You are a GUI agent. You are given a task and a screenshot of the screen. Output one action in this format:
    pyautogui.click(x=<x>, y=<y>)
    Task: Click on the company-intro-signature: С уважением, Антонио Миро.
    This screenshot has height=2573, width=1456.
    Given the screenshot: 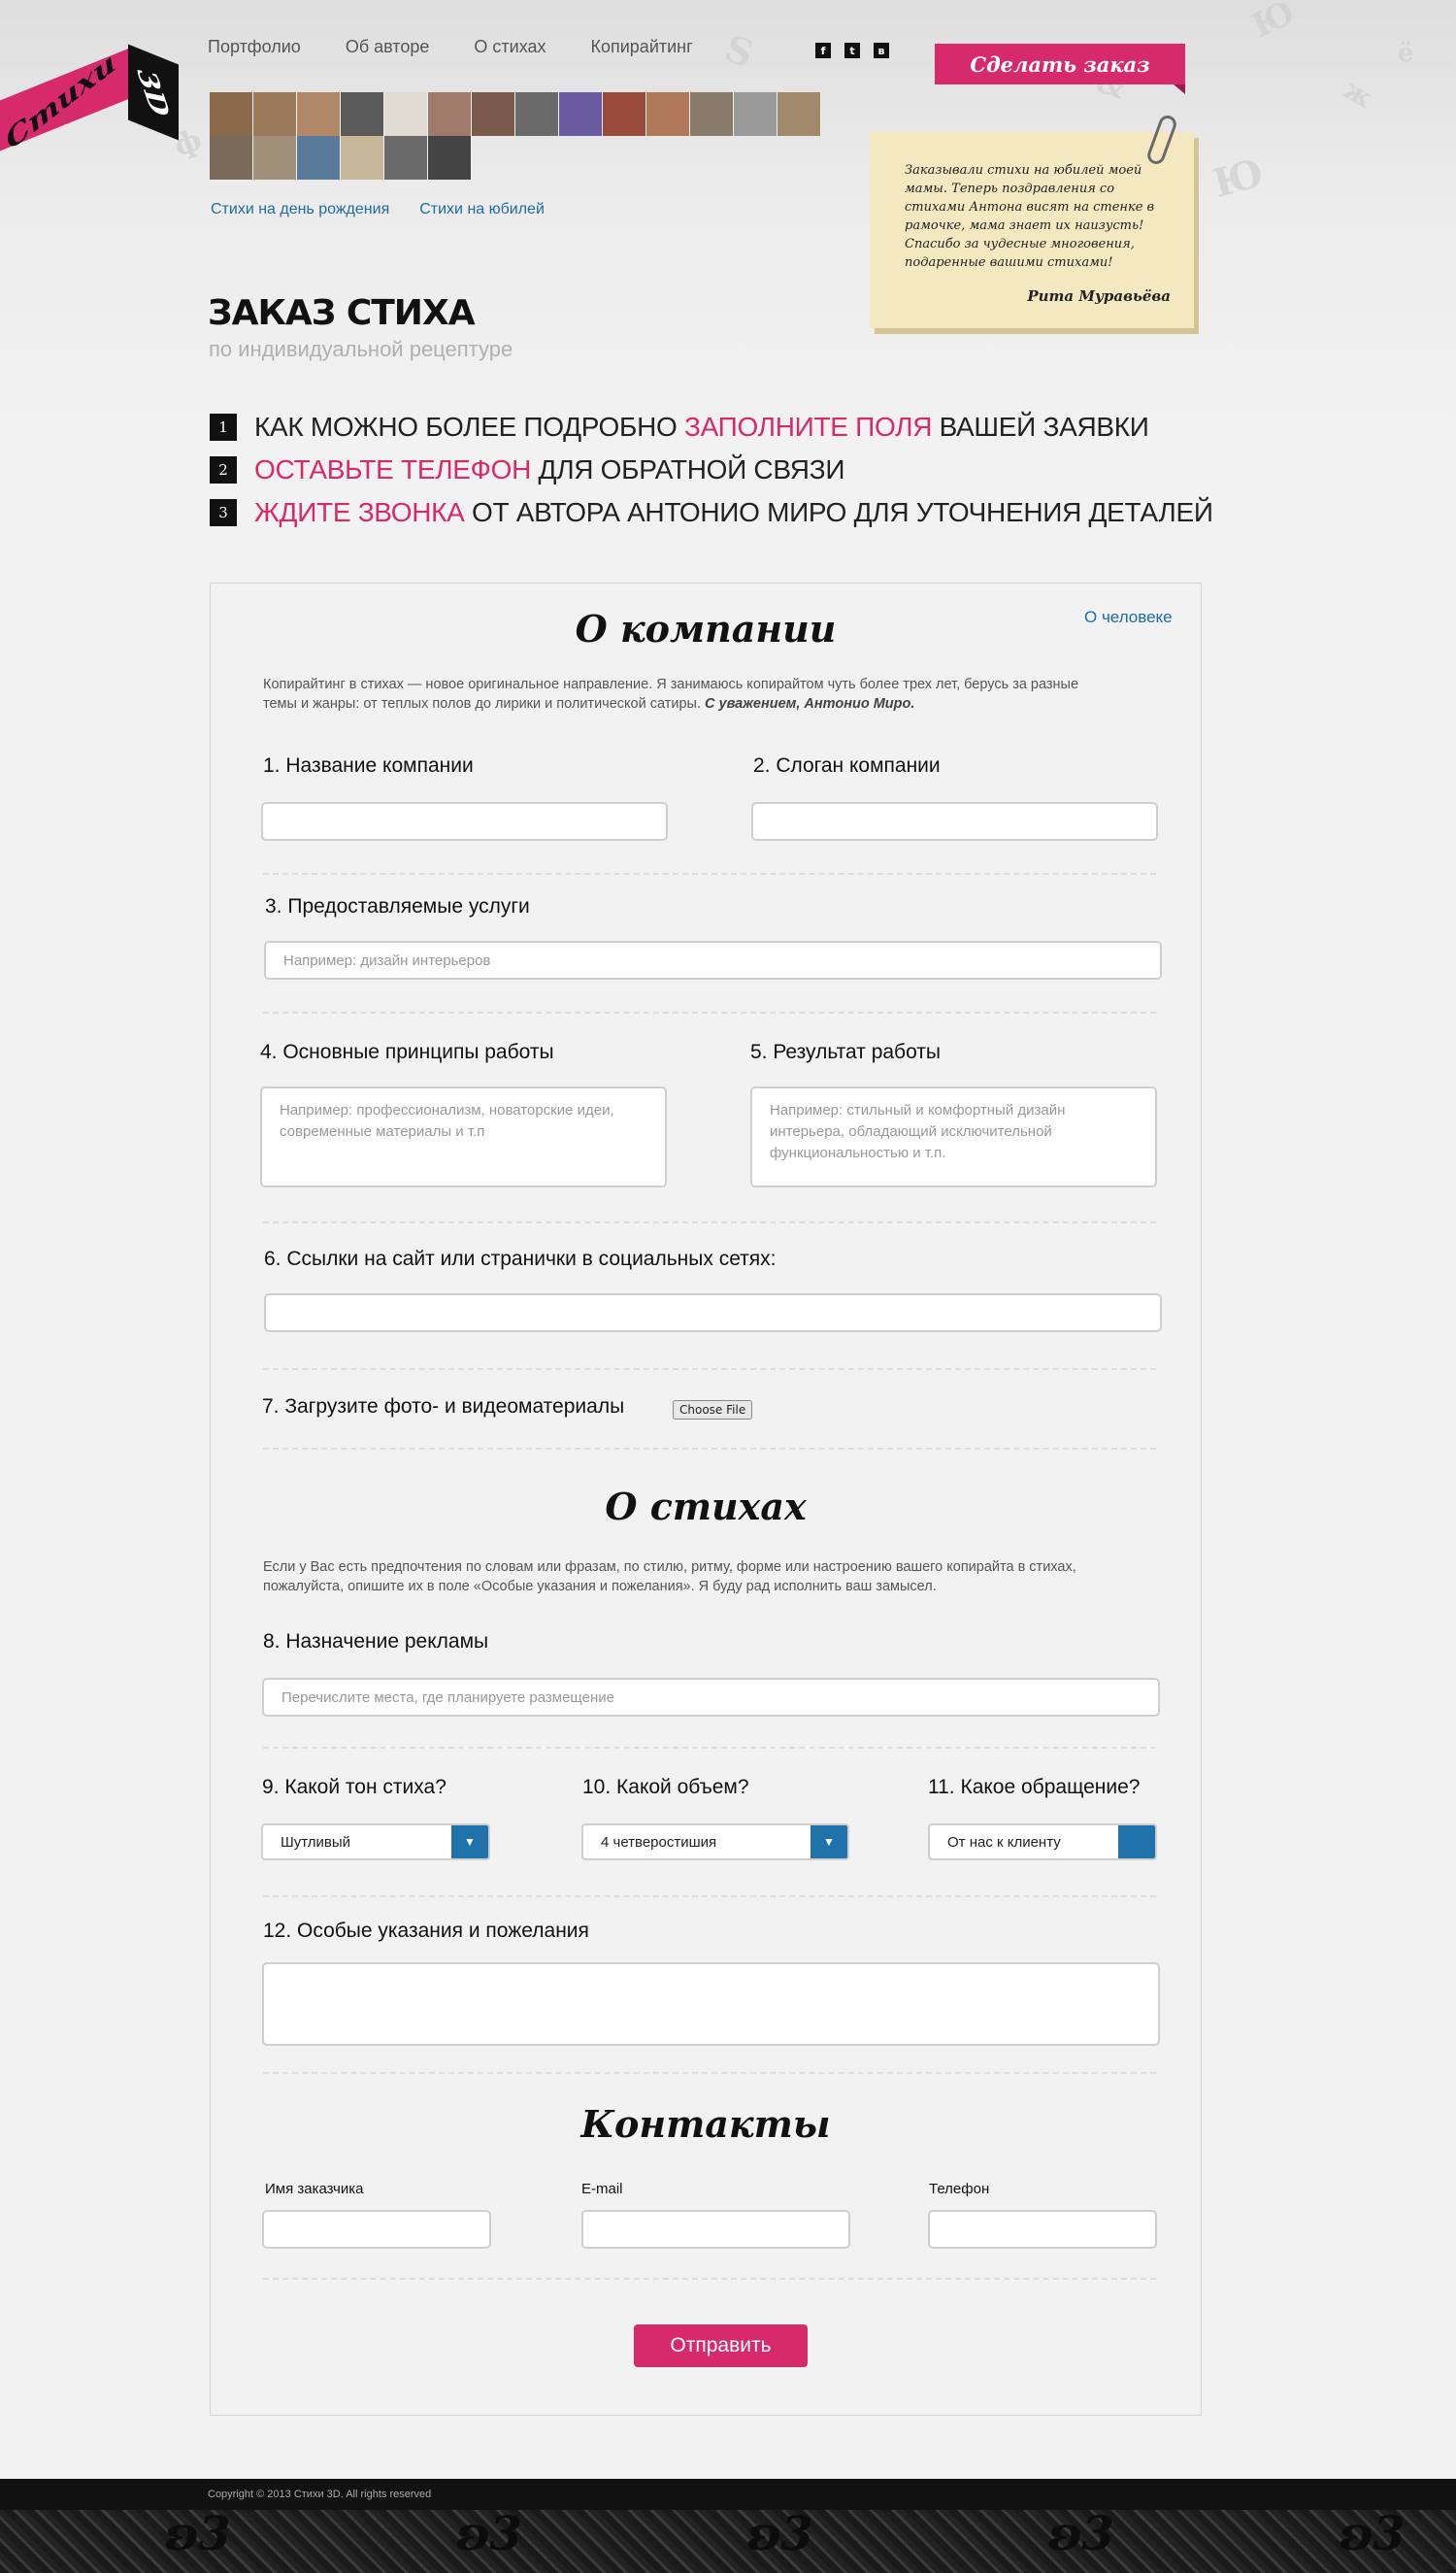 What is the action you would take?
    pyautogui.click(x=810, y=704)
    